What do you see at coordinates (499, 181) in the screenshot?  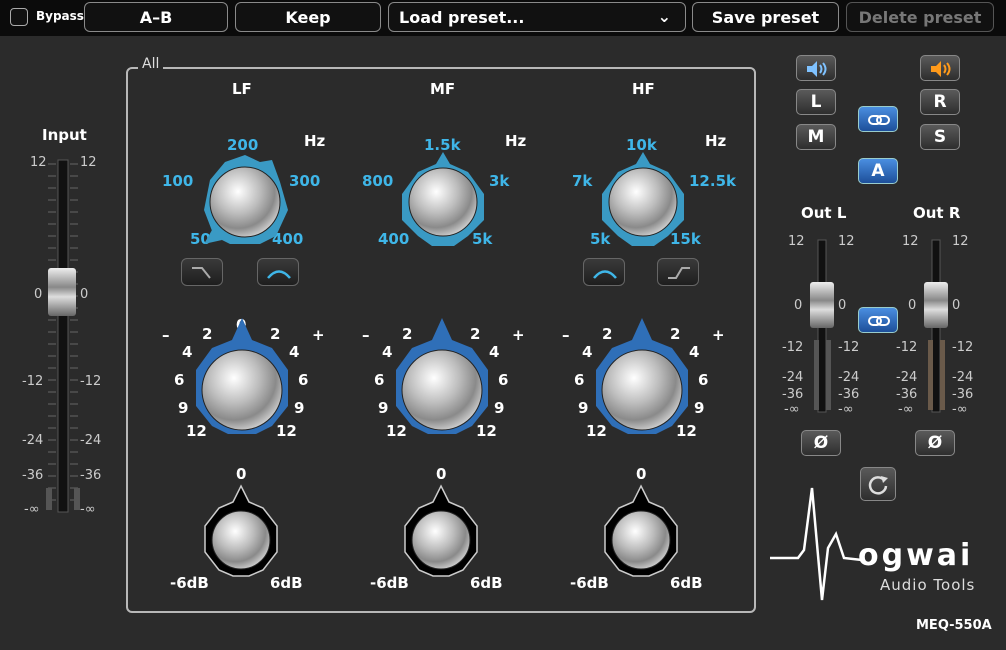 I see `mf-freq-right: 3k` at bounding box center [499, 181].